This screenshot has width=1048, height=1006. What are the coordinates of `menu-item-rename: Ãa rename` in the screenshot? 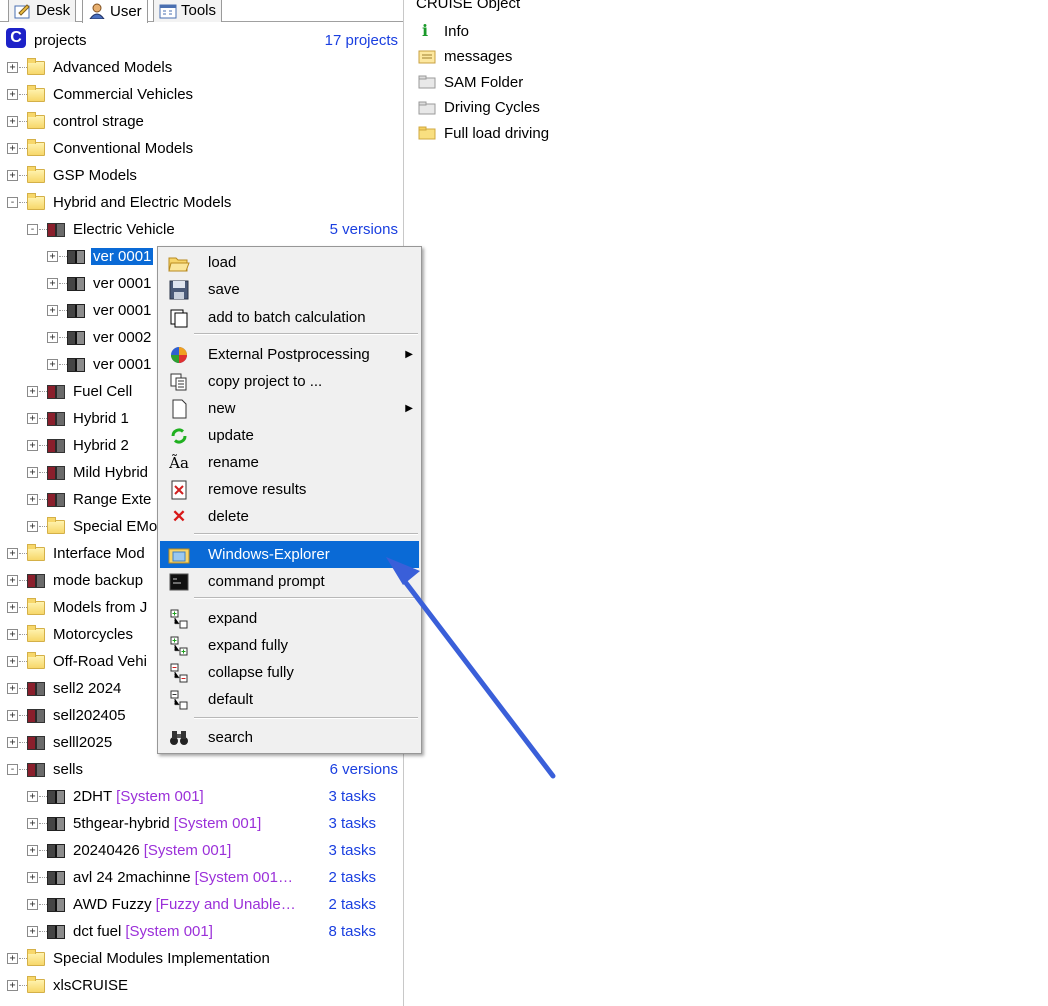 It's located at (289, 462).